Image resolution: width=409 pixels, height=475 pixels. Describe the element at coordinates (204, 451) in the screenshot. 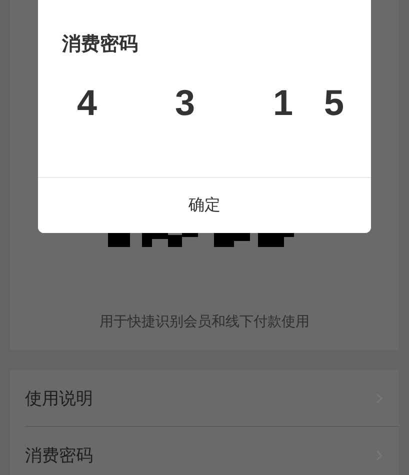

I see `menu-item: 消费密码` at that location.